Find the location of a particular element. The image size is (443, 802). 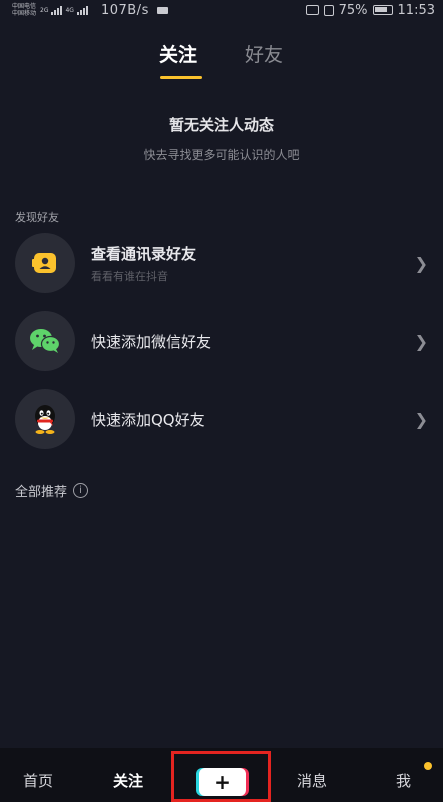

tab-friends: 好友 is located at coordinates (264, 53).